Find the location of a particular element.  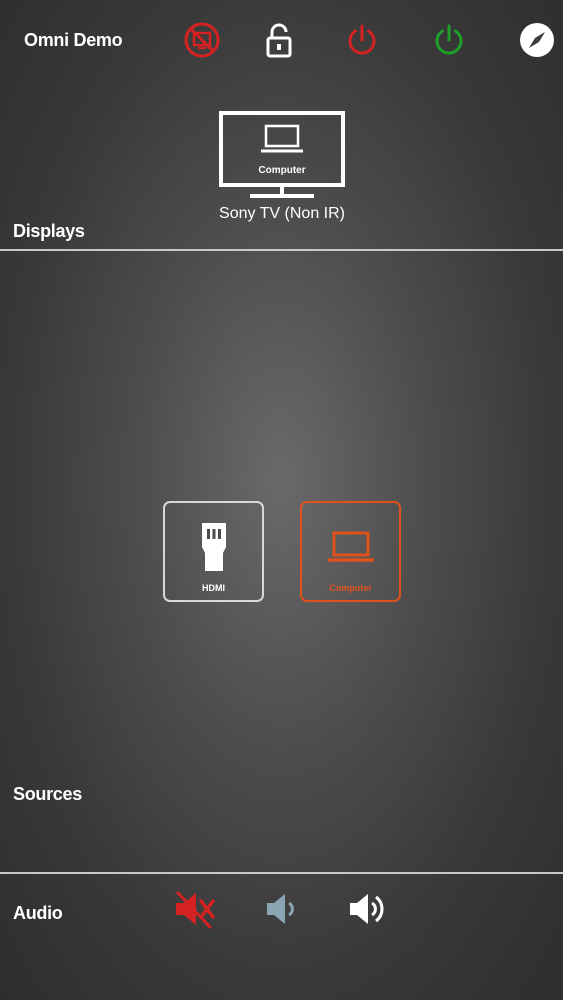

displays-section-label: Displays is located at coordinates (49, 231).